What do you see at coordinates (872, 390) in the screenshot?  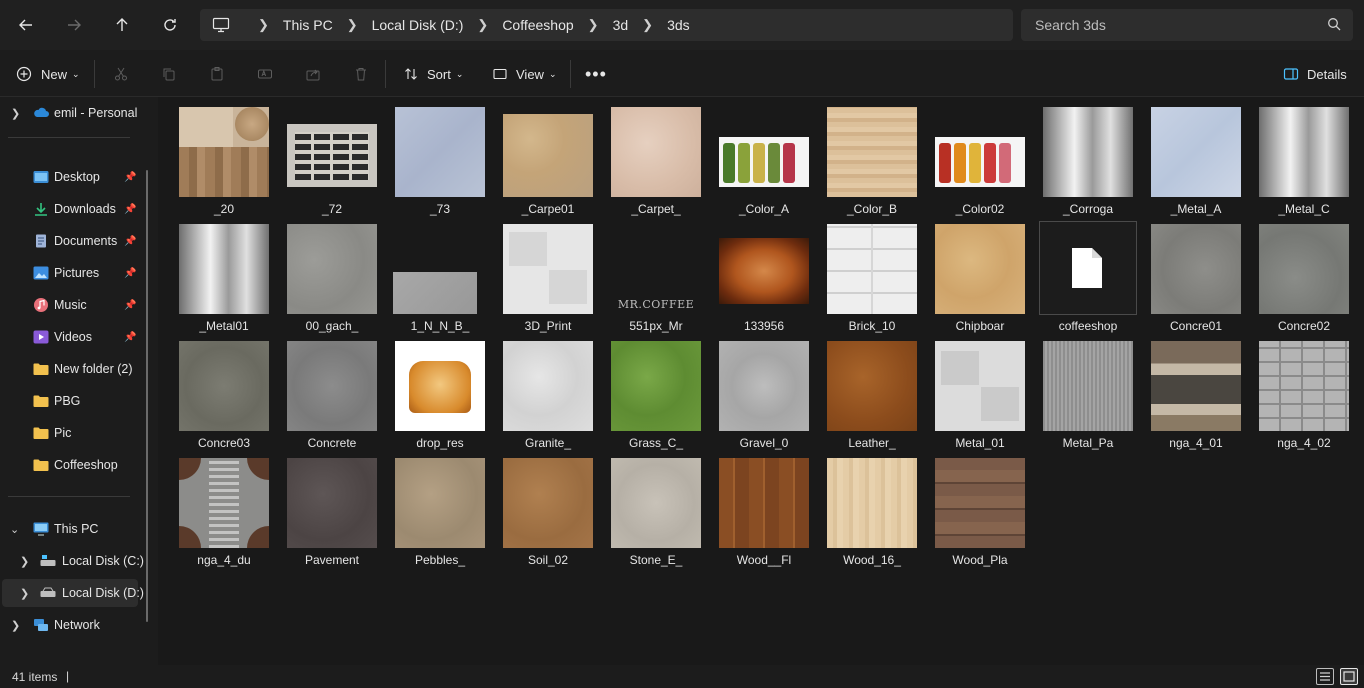 I see `file-item: Leather_` at bounding box center [872, 390].